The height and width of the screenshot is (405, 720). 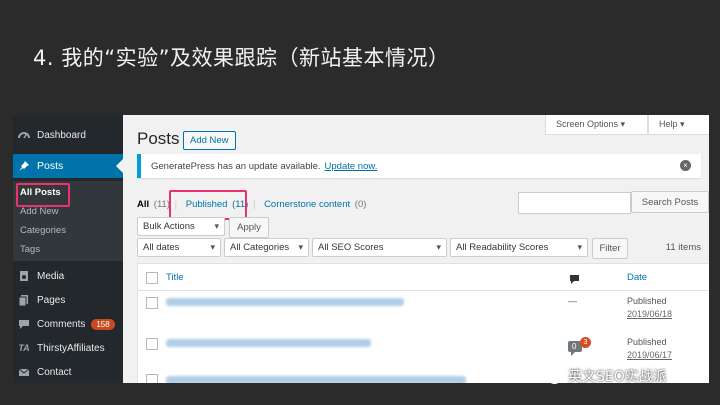 What do you see at coordinates (574, 281) in the screenshot?
I see `comment-bubble-icon` at bounding box center [574, 281].